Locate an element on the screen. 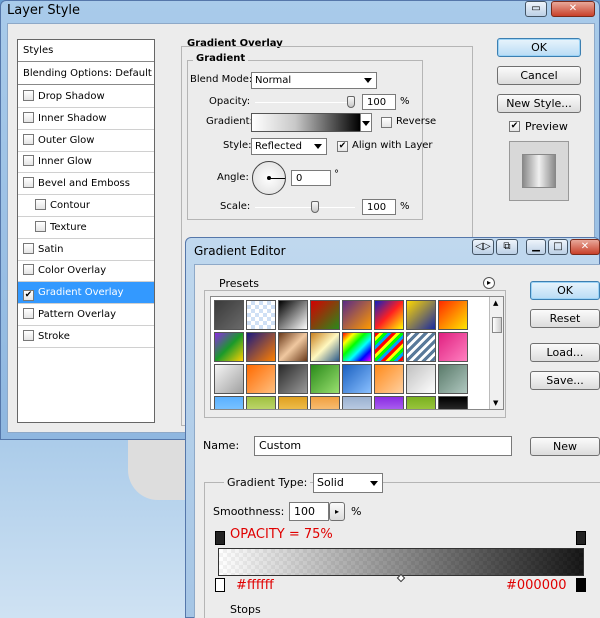 This screenshot has width=600, height=618. color-stop-right is located at coordinates (581, 585).